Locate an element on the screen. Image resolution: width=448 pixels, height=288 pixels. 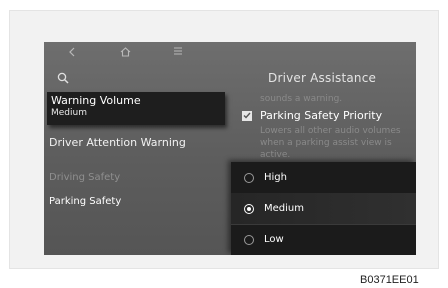
warning-volume-value: Medium is located at coordinates (69, 113).